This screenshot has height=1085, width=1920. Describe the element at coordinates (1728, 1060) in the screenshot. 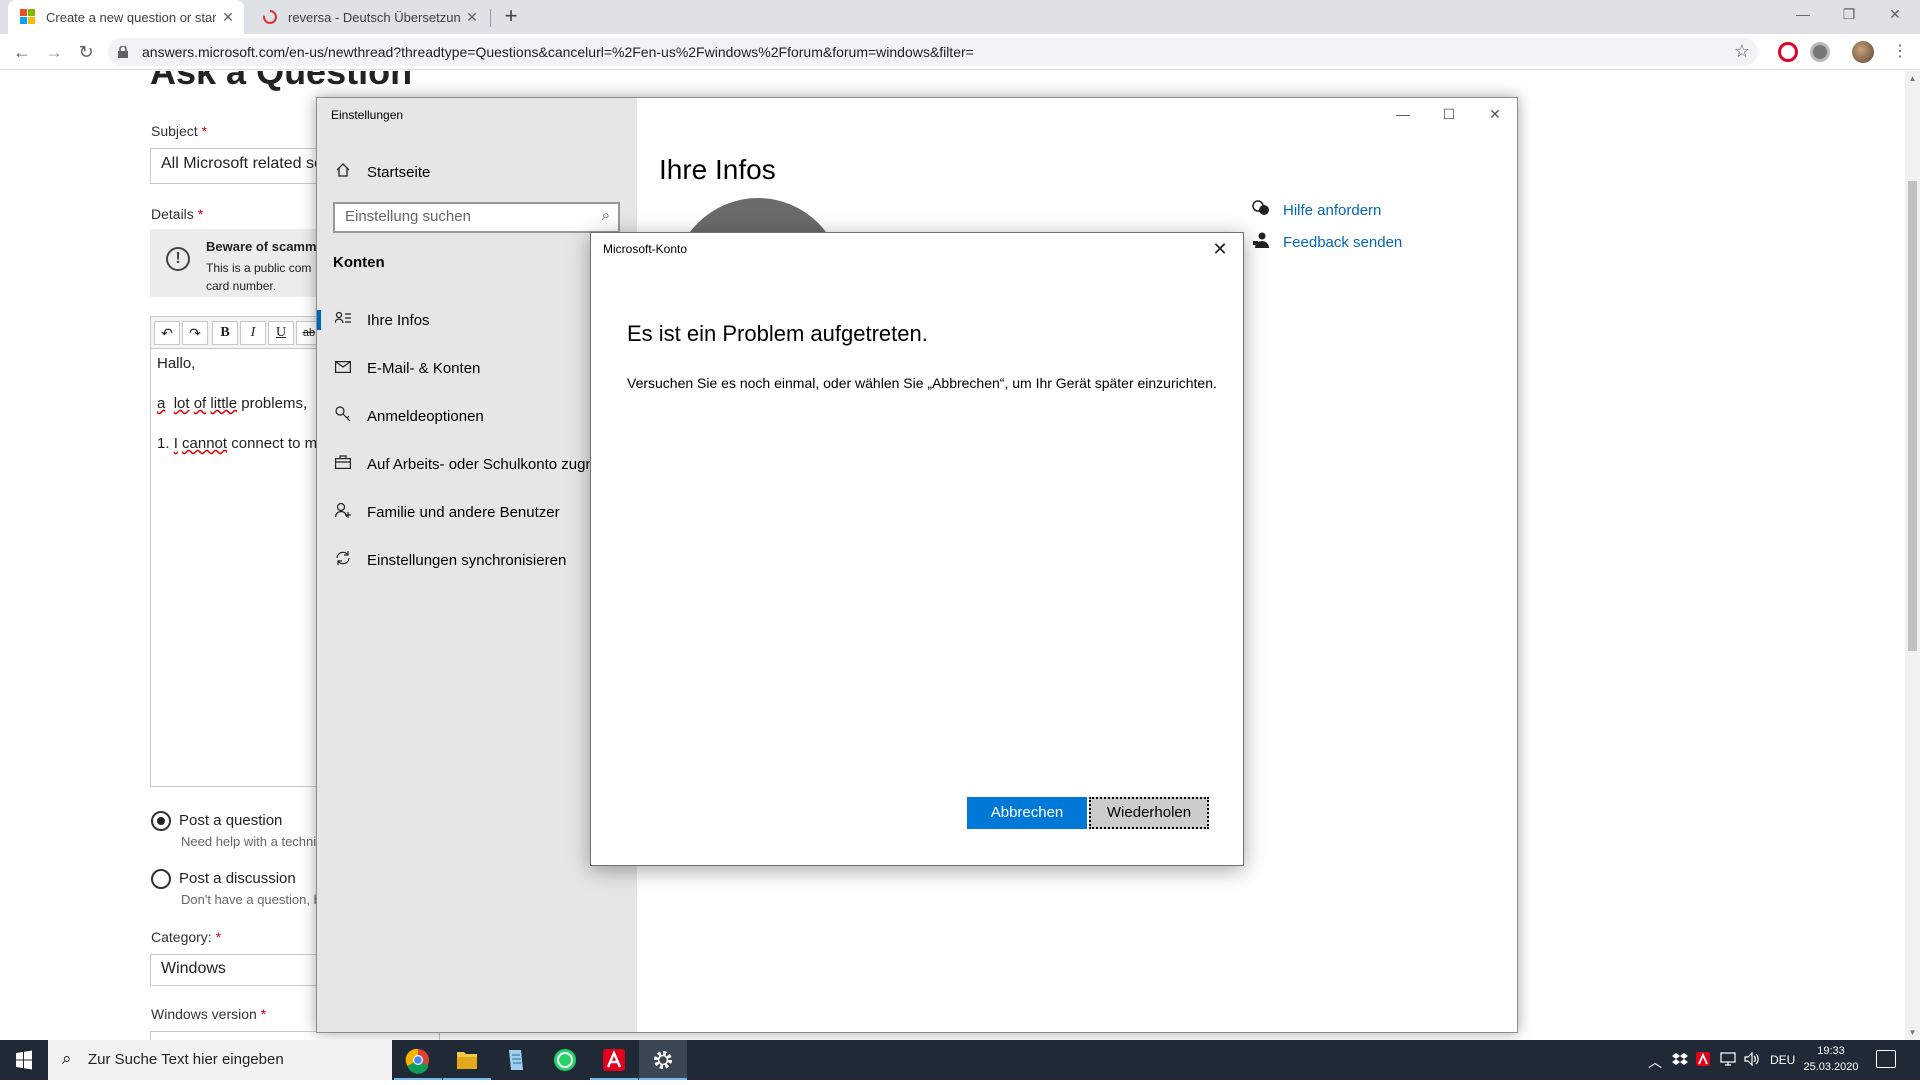

I see `network-icon` at that location.